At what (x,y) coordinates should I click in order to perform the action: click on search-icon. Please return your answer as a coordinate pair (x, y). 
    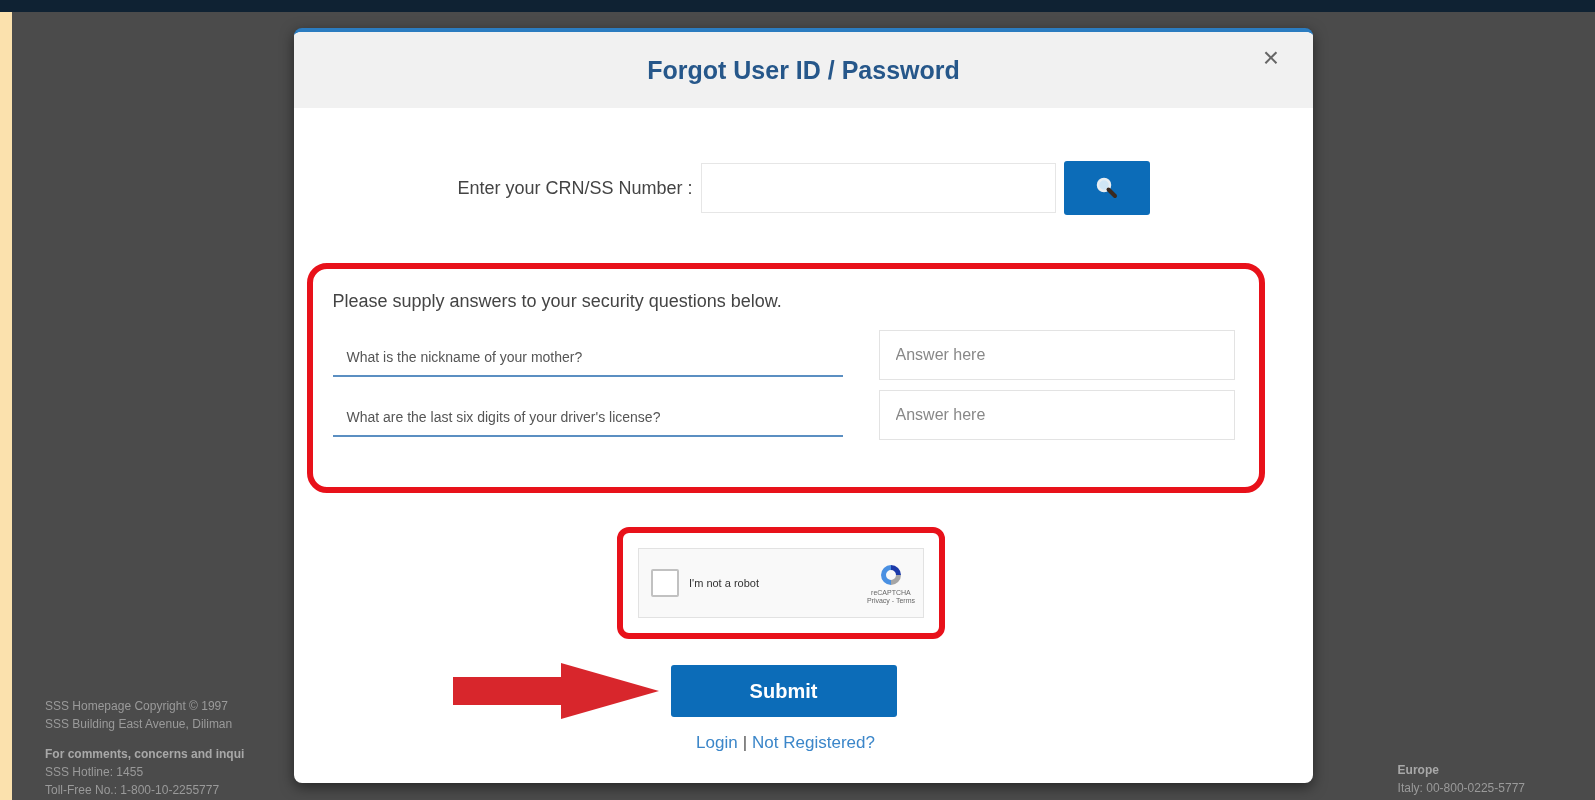
    Looking at the image, I should click on (1106, 188).